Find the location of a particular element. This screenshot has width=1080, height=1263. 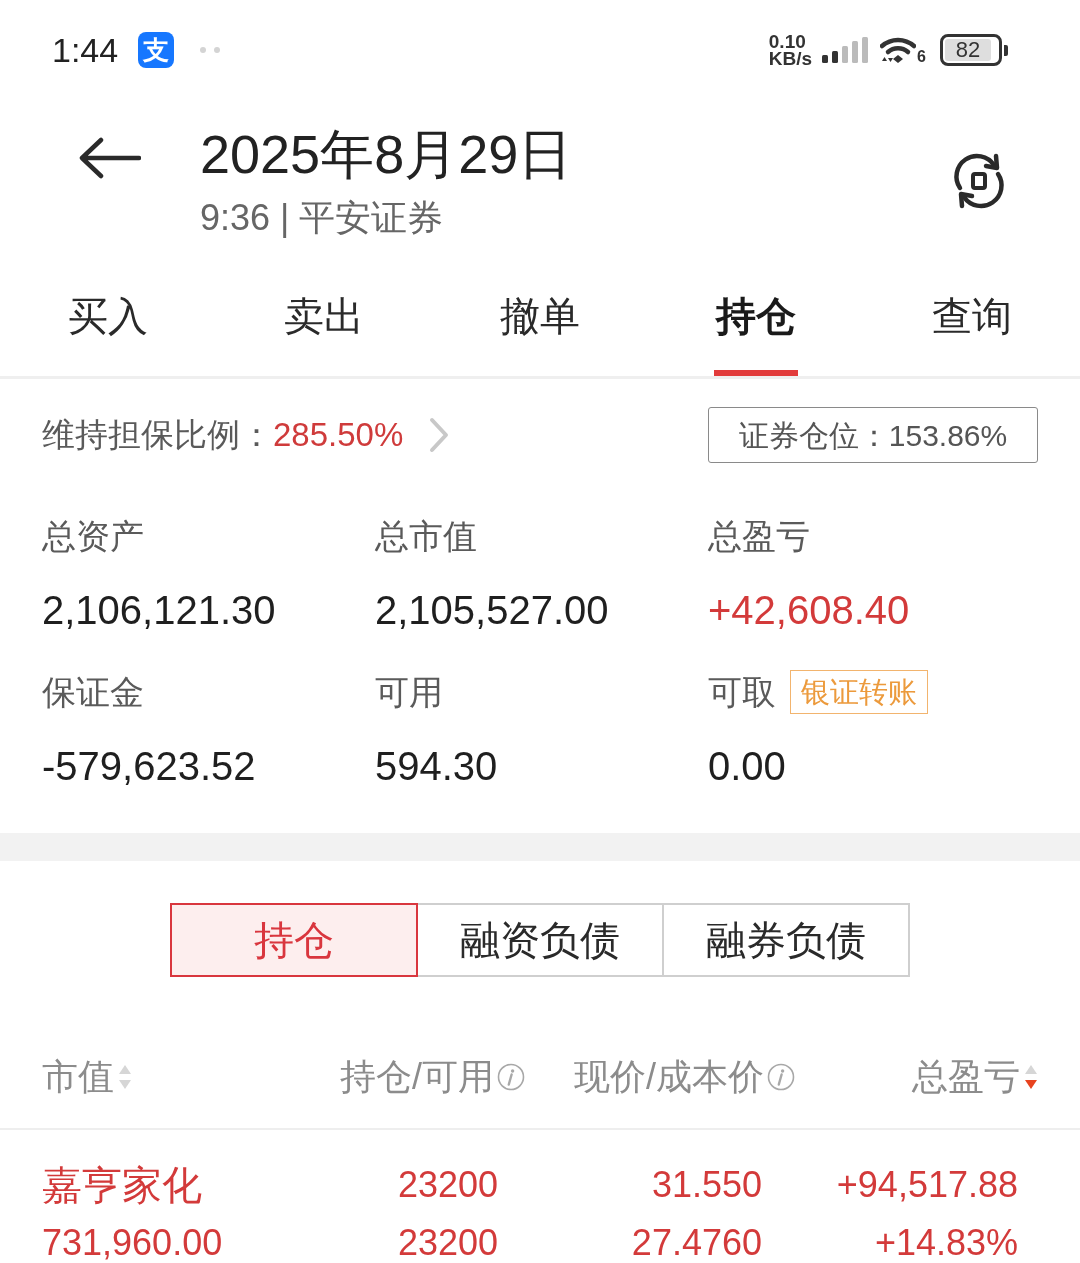

summary-label: 可取 is located at coordinates (742, 692).